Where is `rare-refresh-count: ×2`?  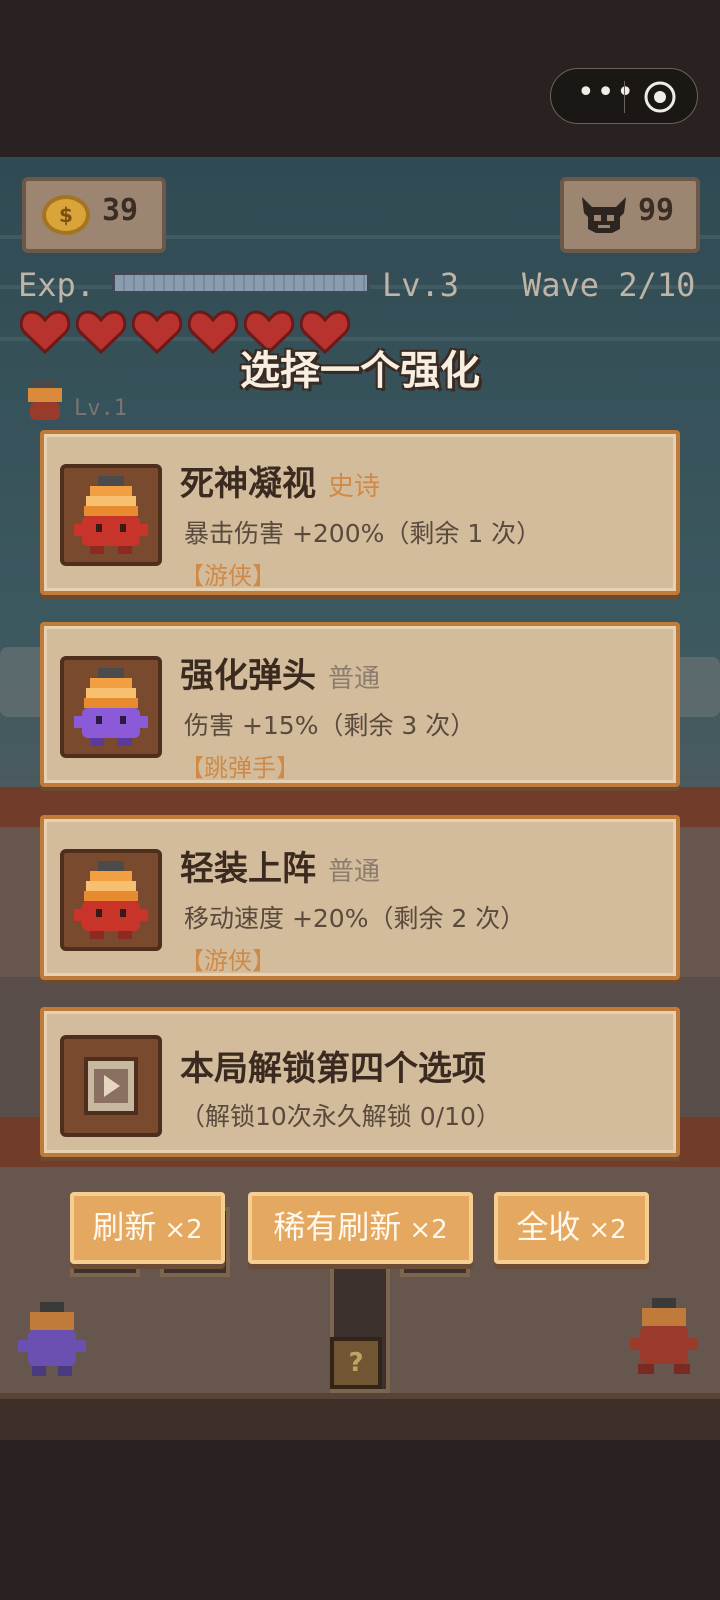
rare-refresh-count: ×2 is located at coordinates (428, 1230).